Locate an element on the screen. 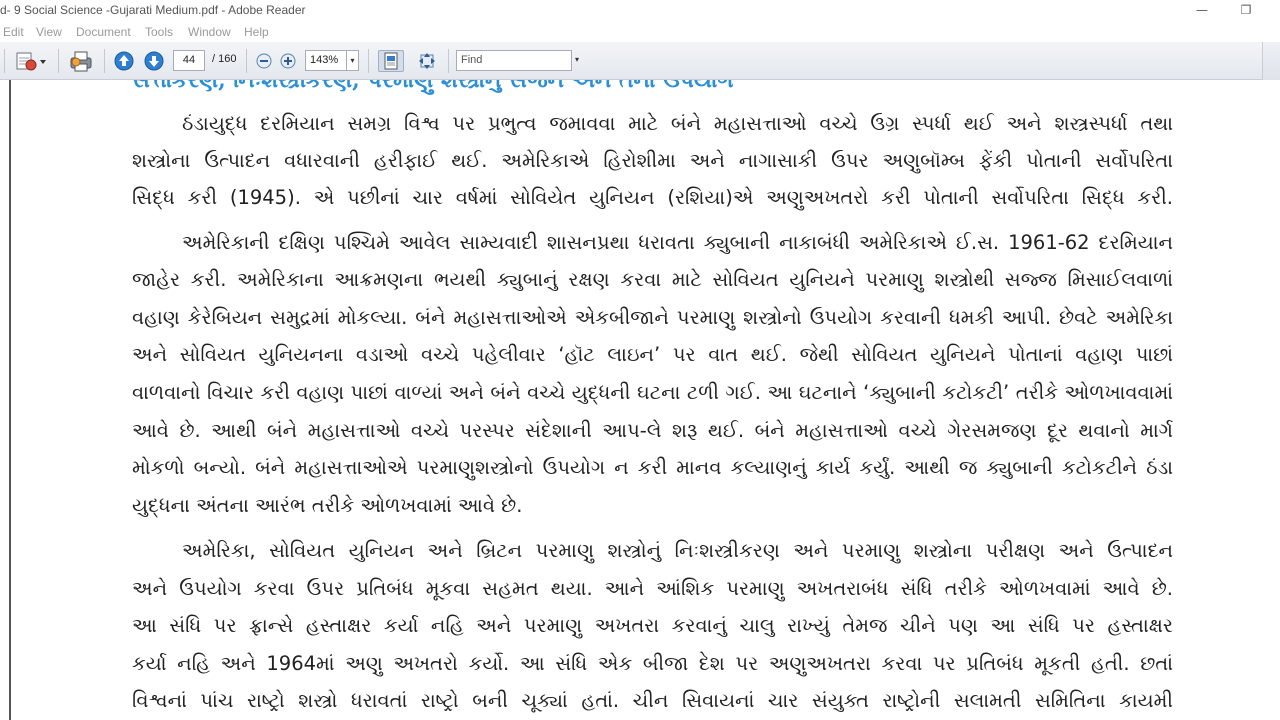  fit-page-icon is located at coordinates (391, 61).